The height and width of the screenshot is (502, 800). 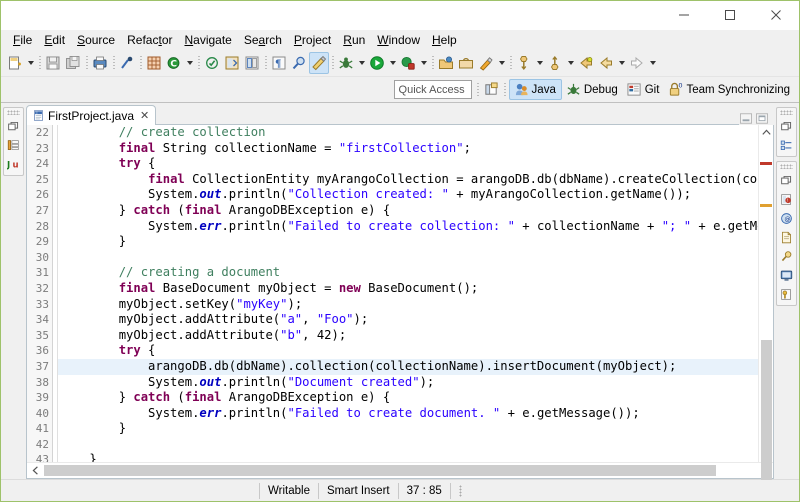 I want to click on maximize-window-button, so click(x=730, y=15).